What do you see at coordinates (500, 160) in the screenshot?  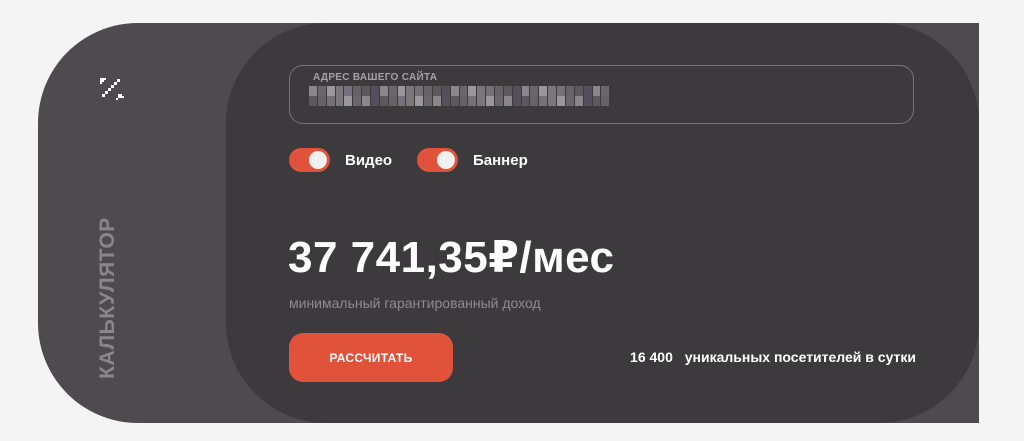 I see `banner-label: Баннер` at bounding box center [500, 160].